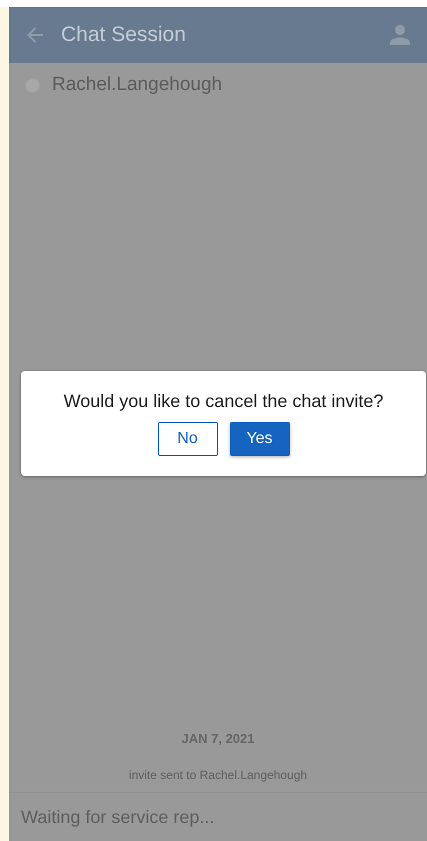 The image size is (427, 841). What do you see at coordinates (218, 775) in the screenshot?
I see `system-message: invite sent to Rachel.Langehough` at bounding box center [218, 775].